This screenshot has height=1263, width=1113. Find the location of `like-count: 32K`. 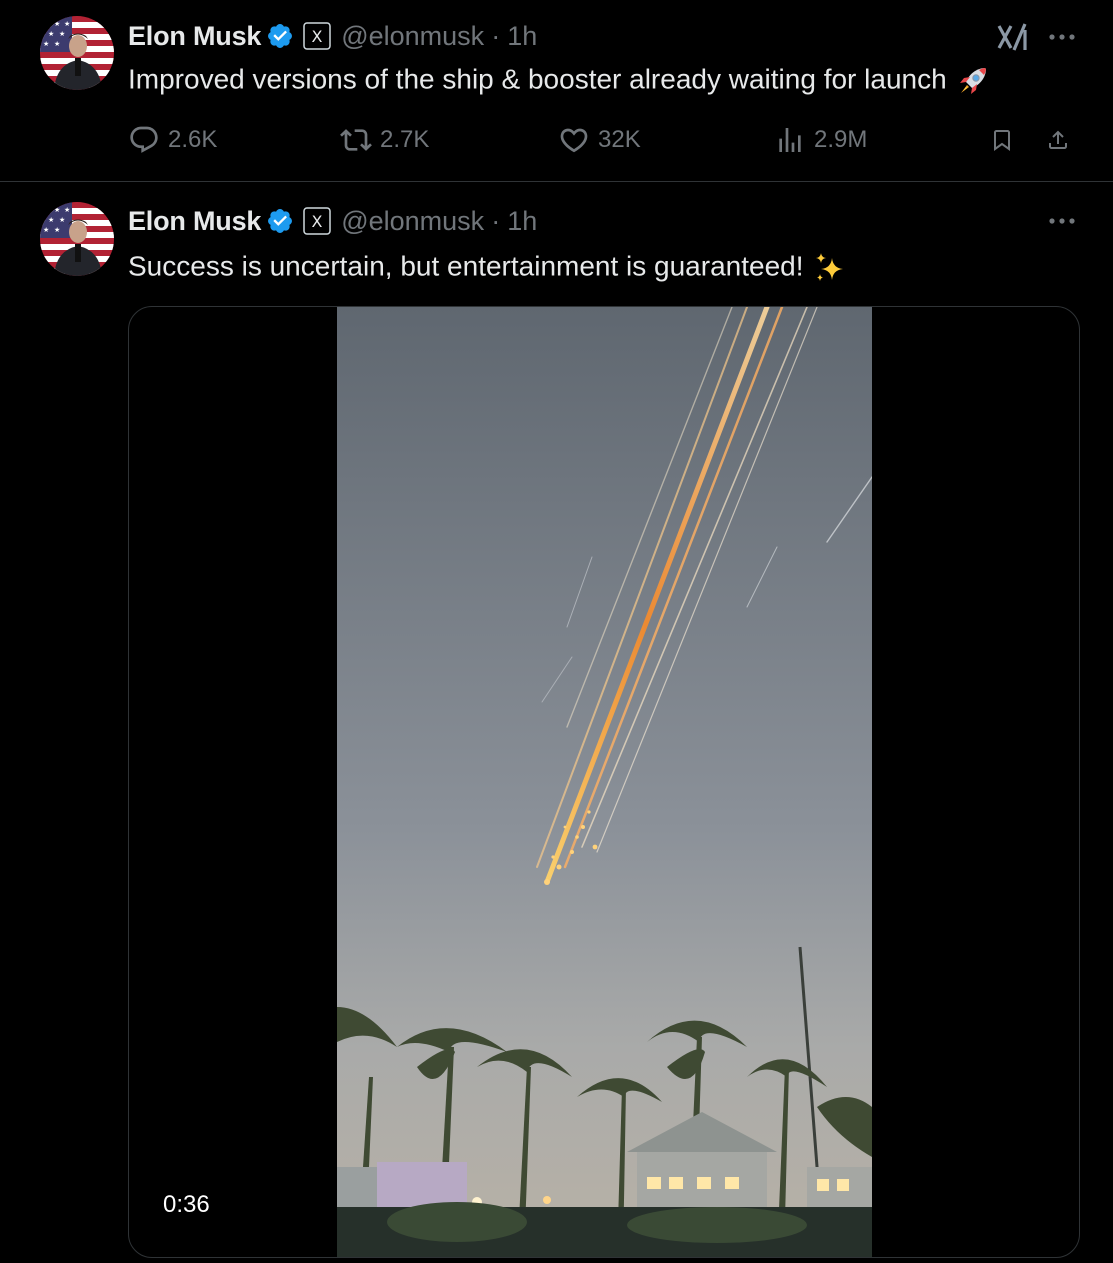

like-count: 32K is located at coordinates (619, 139).